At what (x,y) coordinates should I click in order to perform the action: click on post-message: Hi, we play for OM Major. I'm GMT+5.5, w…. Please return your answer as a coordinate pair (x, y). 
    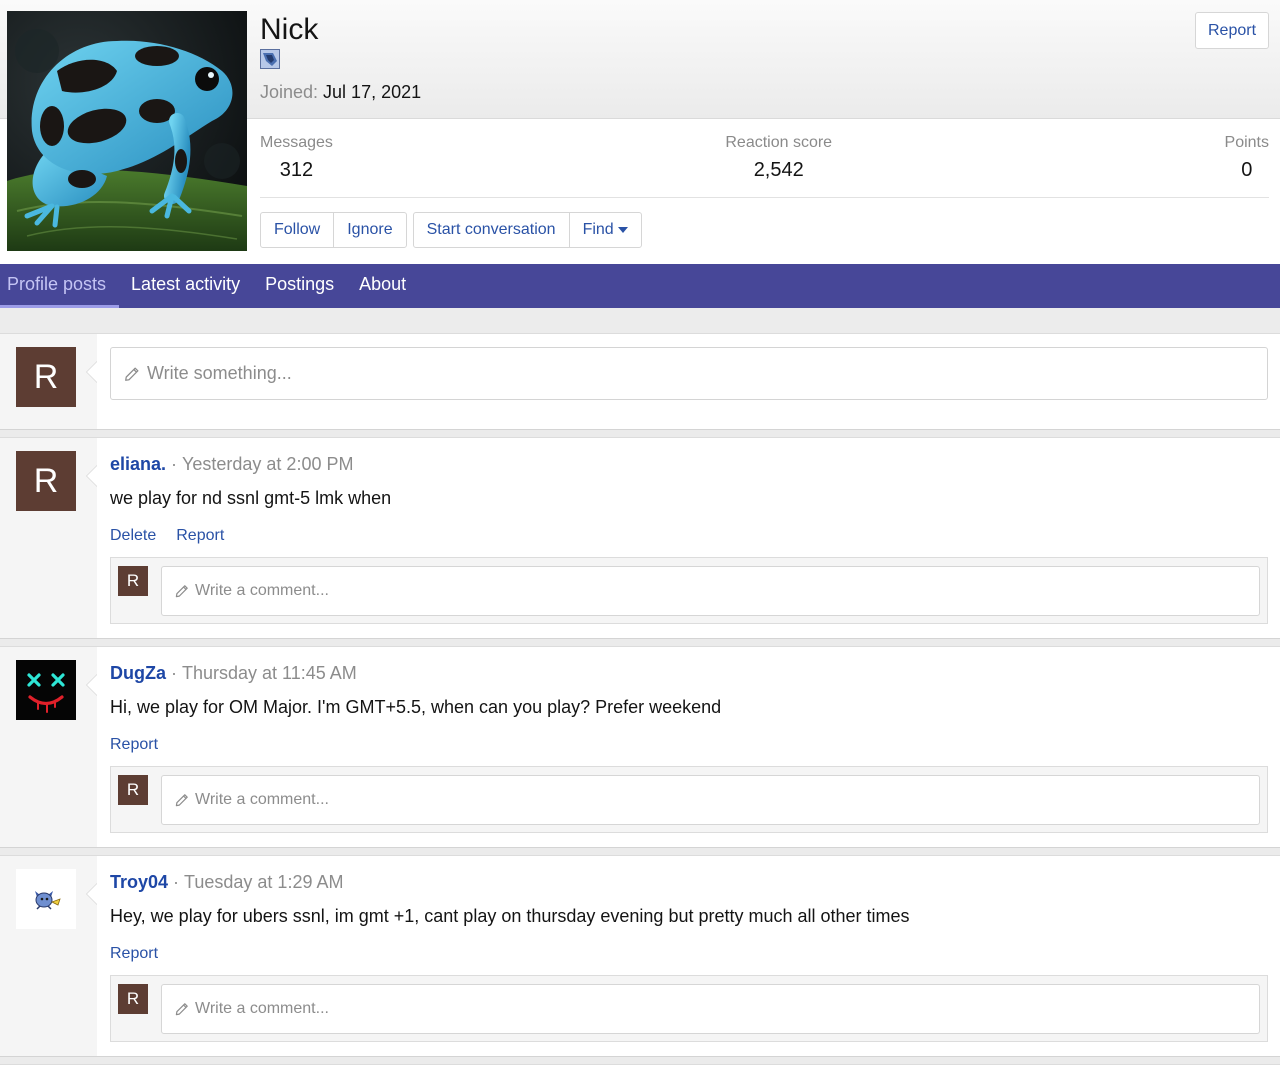
    Looking at the image, I should click on (416, 707).